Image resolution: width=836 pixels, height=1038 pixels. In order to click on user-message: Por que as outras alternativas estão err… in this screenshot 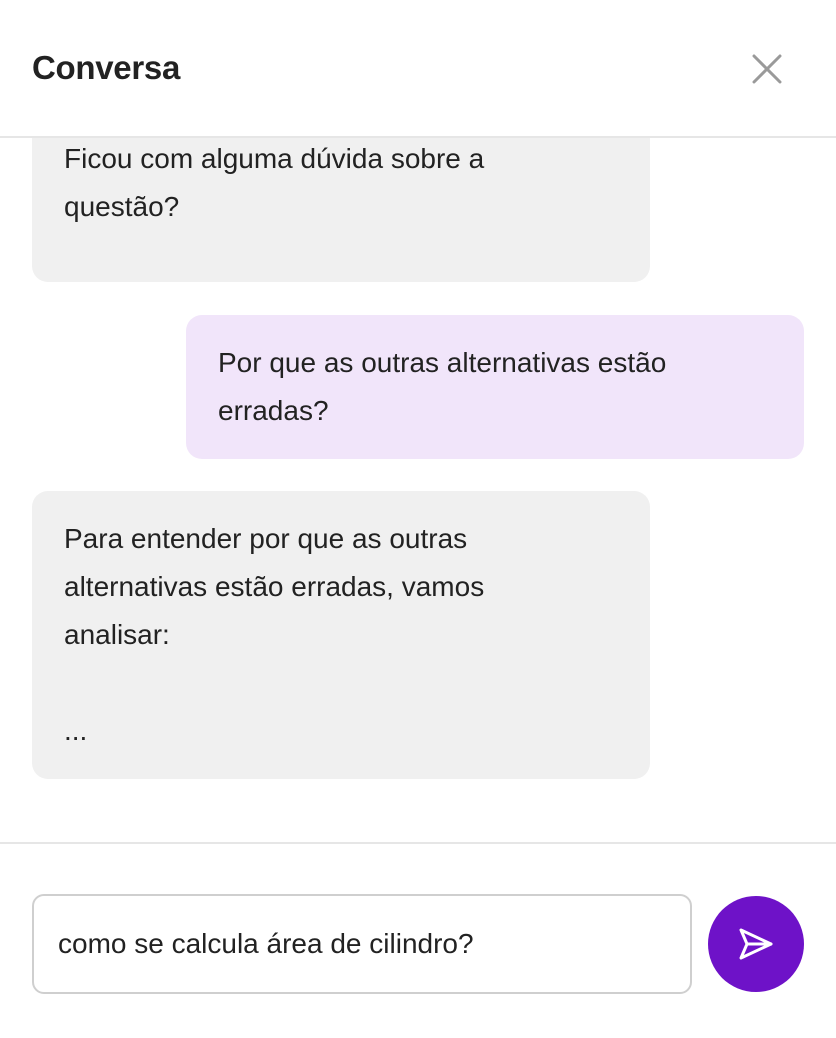, I will do `click(495, 387)`.